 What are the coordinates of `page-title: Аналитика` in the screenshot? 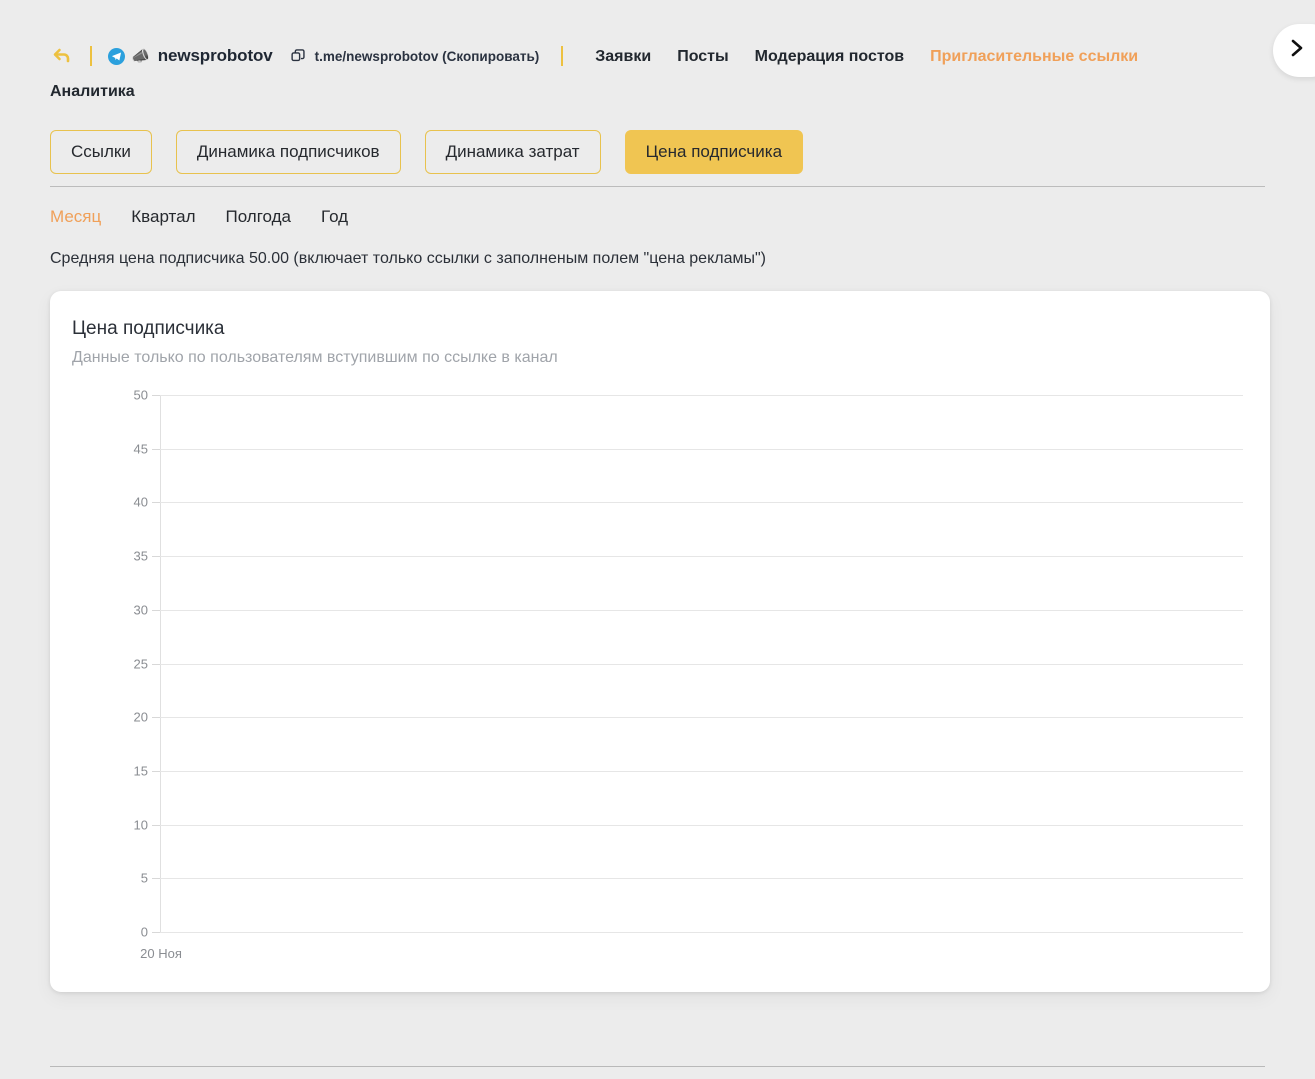 It's located at (92, 91).